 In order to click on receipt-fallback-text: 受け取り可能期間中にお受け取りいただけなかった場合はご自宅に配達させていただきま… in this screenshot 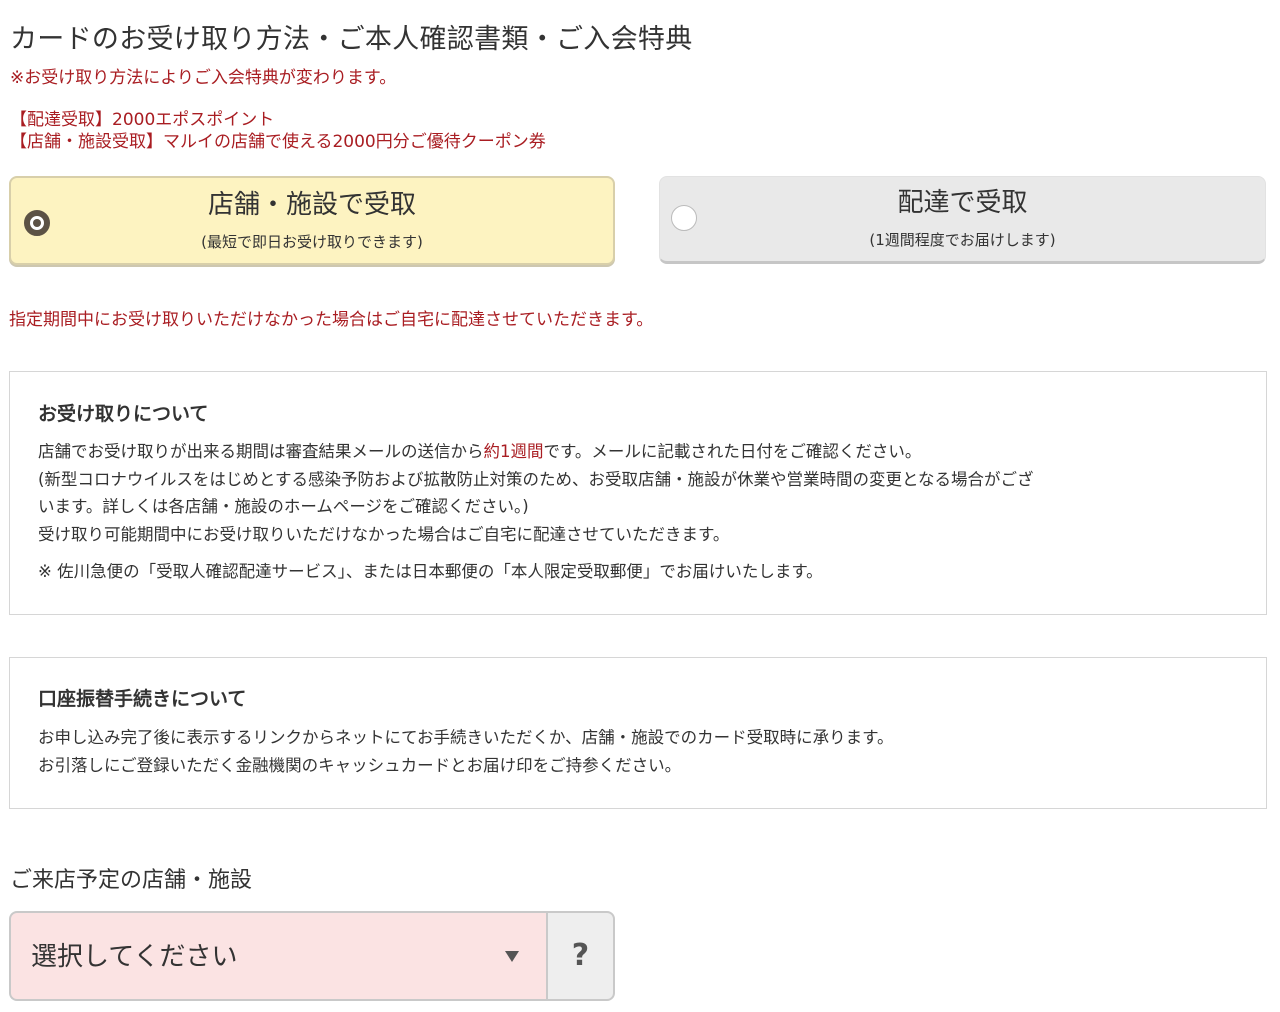, I will do `click(384, 534)`.